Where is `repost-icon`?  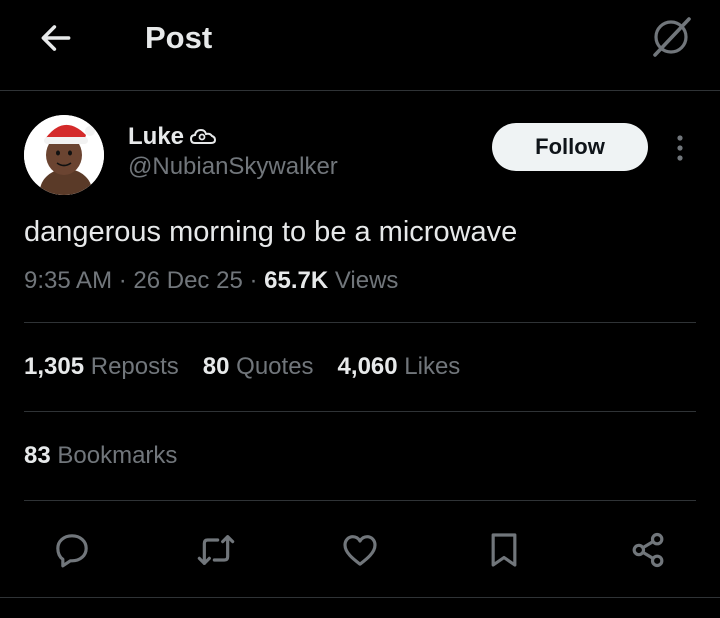
repost-icon is located at coordinates (216, 550).